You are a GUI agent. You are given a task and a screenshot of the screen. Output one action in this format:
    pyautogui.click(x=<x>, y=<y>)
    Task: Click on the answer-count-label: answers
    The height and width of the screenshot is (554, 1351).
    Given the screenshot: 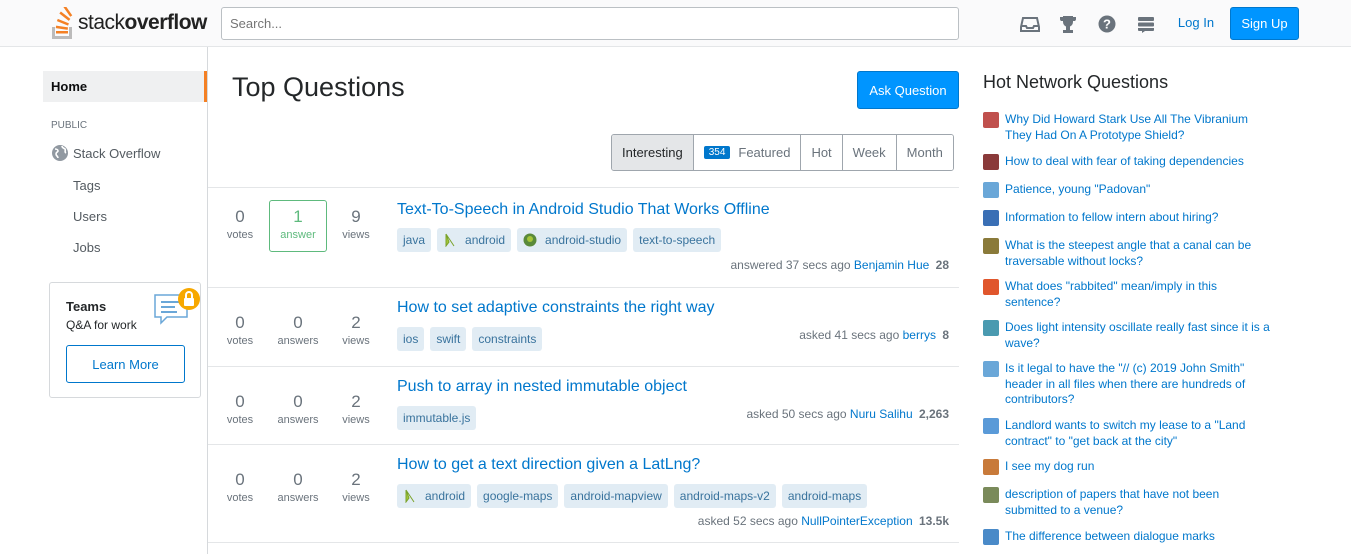 What is the action you would take?
    pyautogui.click(x=298, y=341)
    